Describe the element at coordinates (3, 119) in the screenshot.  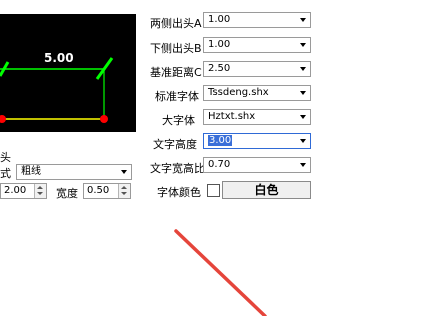
I see `dot-left` at that location.